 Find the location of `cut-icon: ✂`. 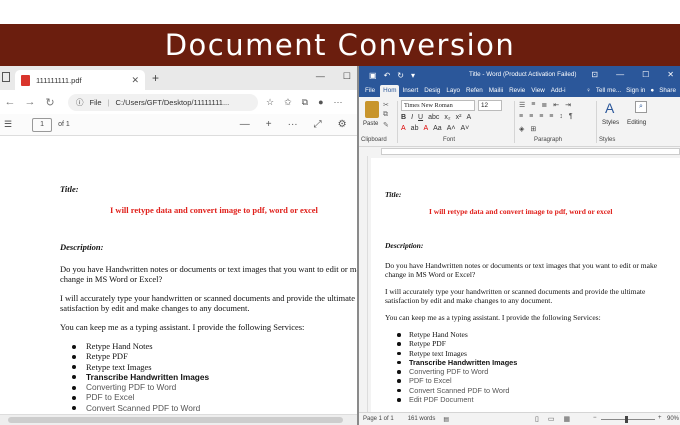

cut-icon: ✂ is located at coordinates (386, 105).